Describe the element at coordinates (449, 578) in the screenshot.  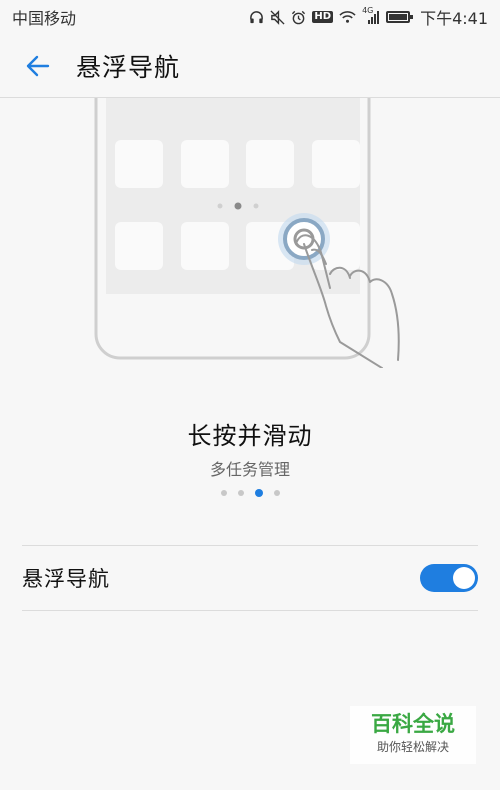
I see `floating-nav-toggle` at that location.